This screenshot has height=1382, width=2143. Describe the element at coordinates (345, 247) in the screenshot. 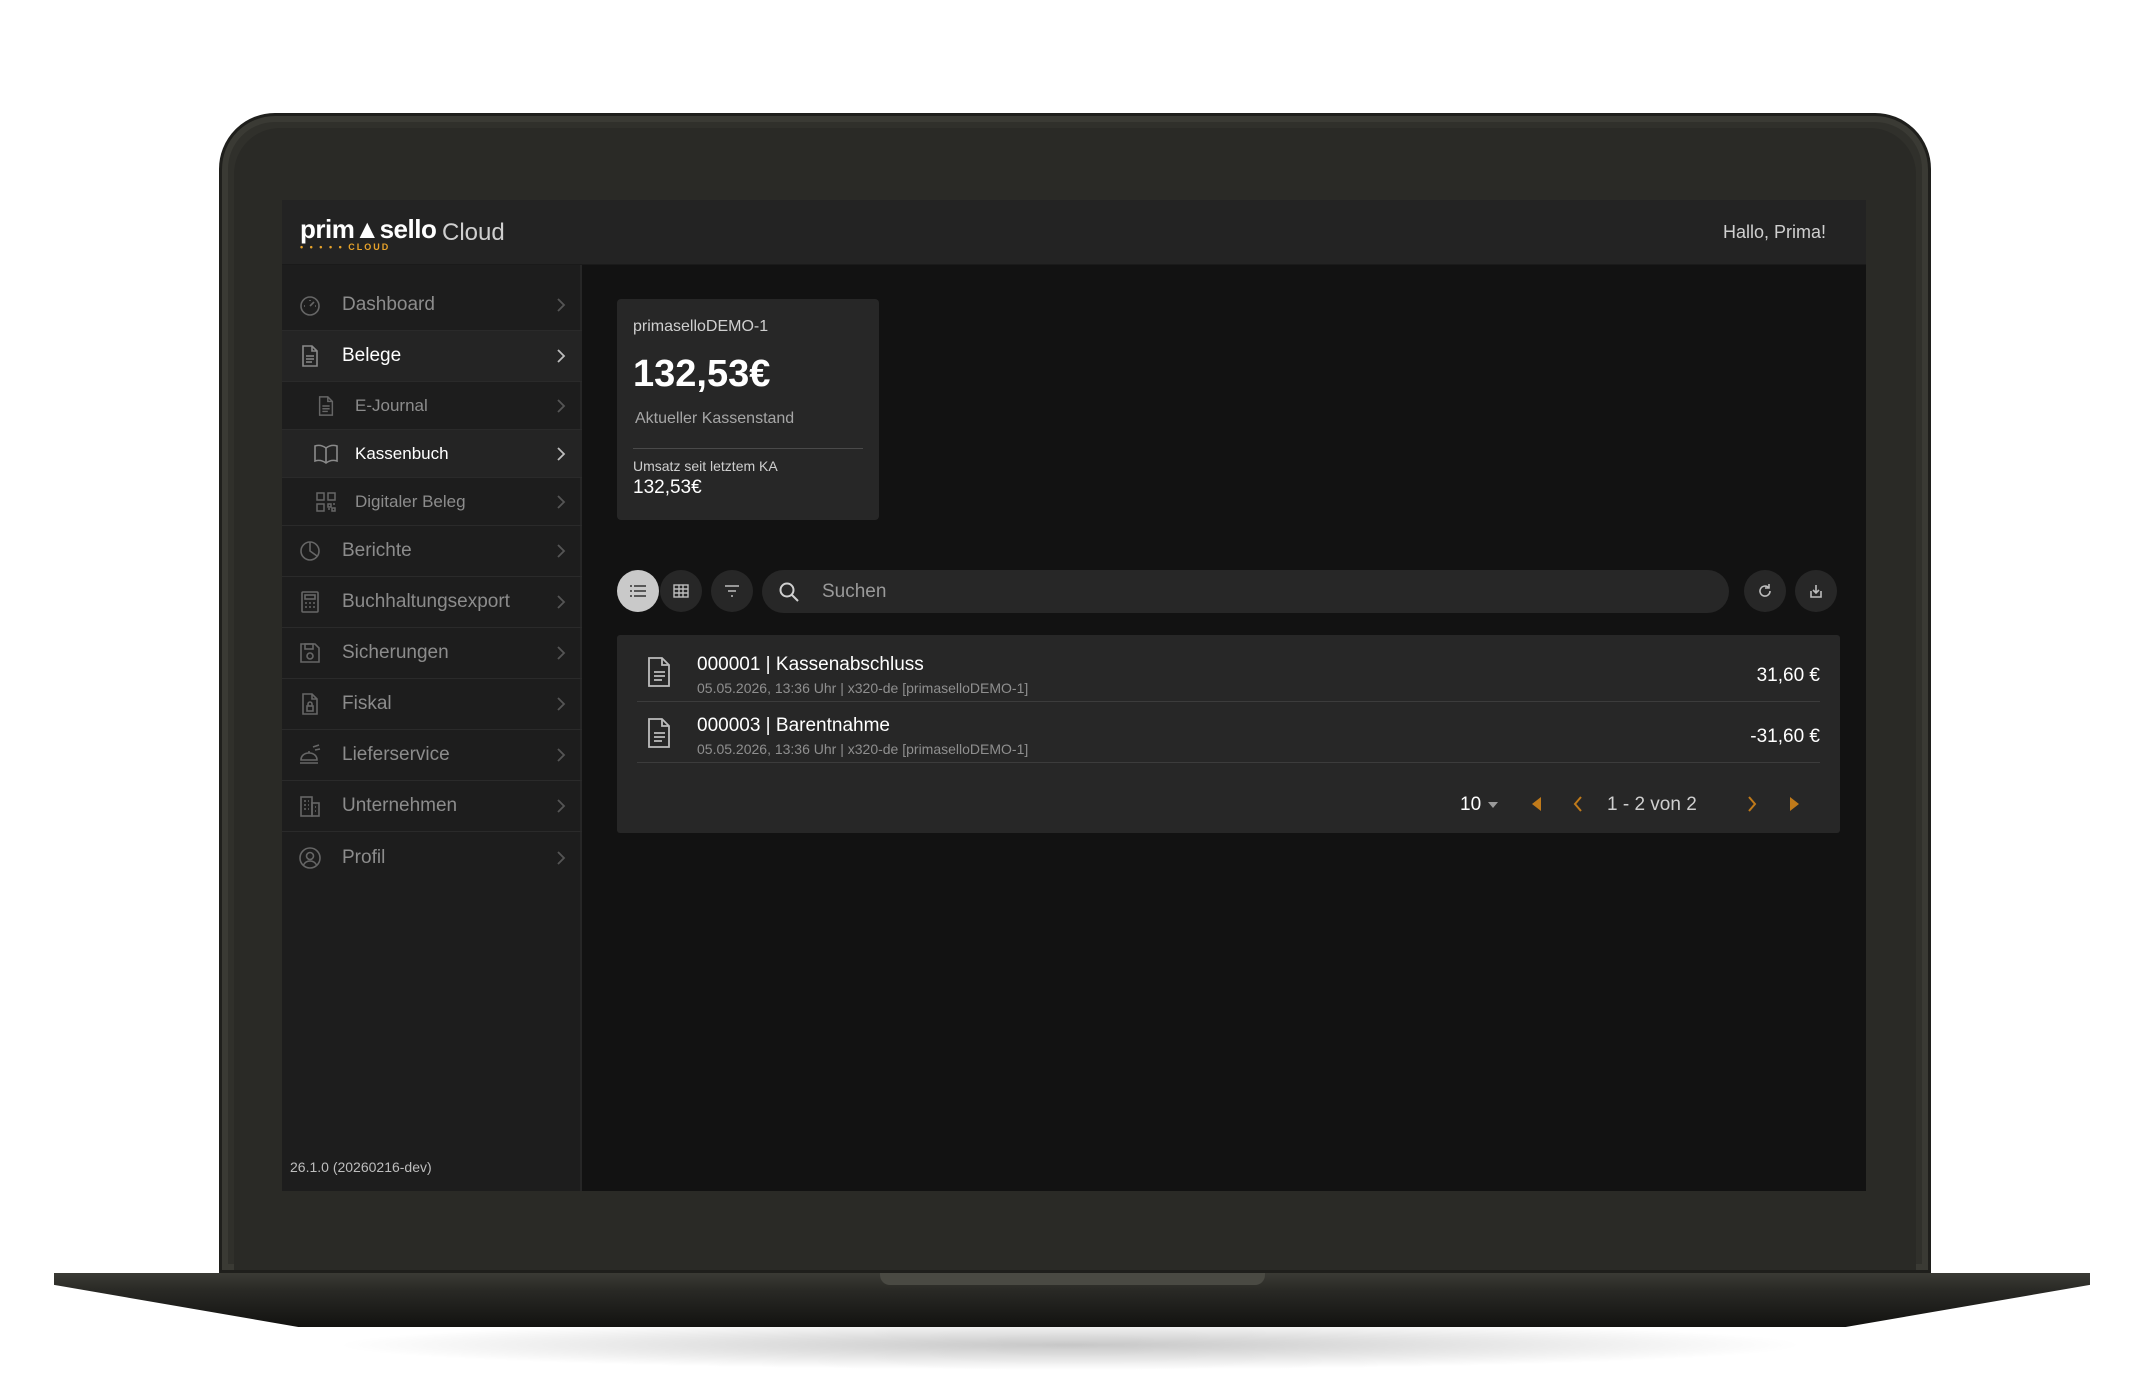

I see `logo-subtitle: • • • • • CLOUD` at that location.